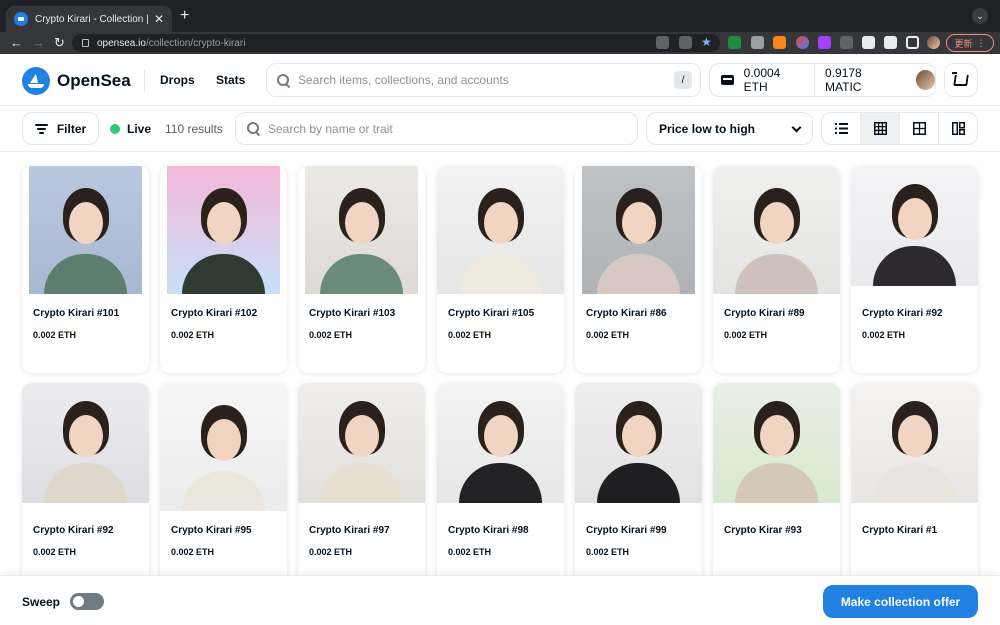 This screenshot has width=1000, height=625. I want to click on tab-search-icon: ⌄, so click(980, 16).